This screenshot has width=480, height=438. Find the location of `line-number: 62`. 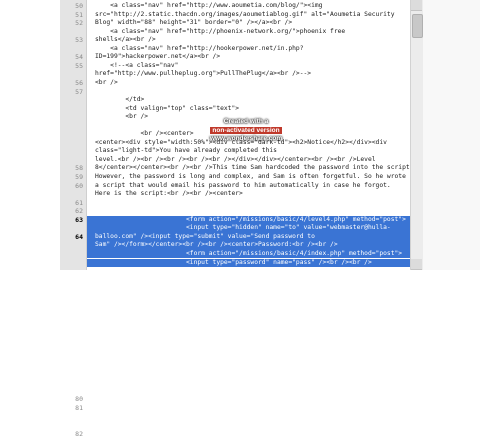

line-number: 62 is located at coordinates (79, 211).